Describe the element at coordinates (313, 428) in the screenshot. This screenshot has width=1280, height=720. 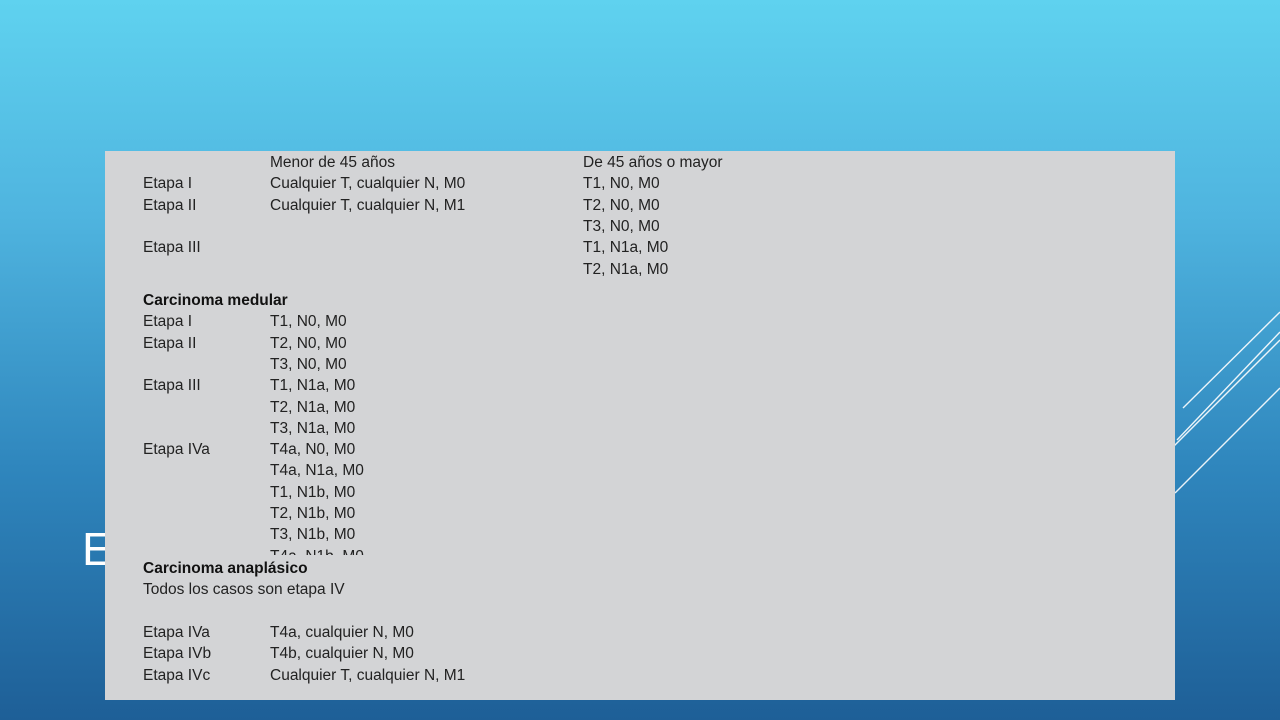
I see `stage-value: T3, N1a, M0` at that location.